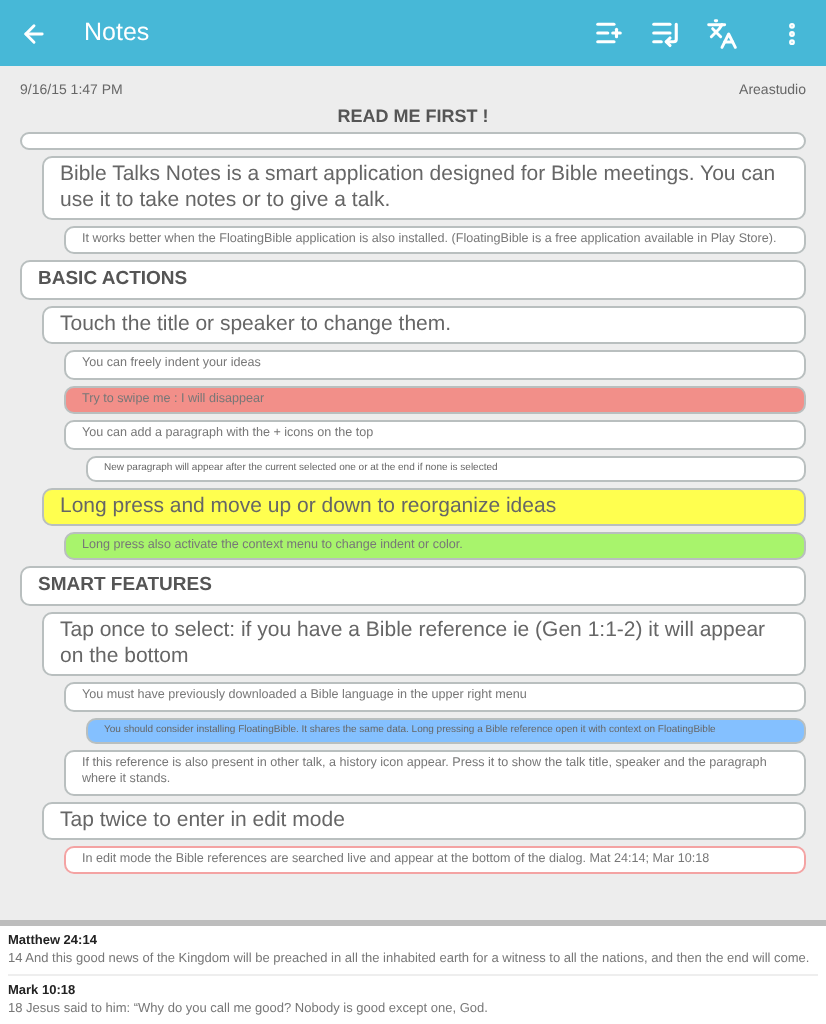 This screenshot has height=1024, width=826. I want to click on section-heading: SMART FEATURES, so click(413, 586).